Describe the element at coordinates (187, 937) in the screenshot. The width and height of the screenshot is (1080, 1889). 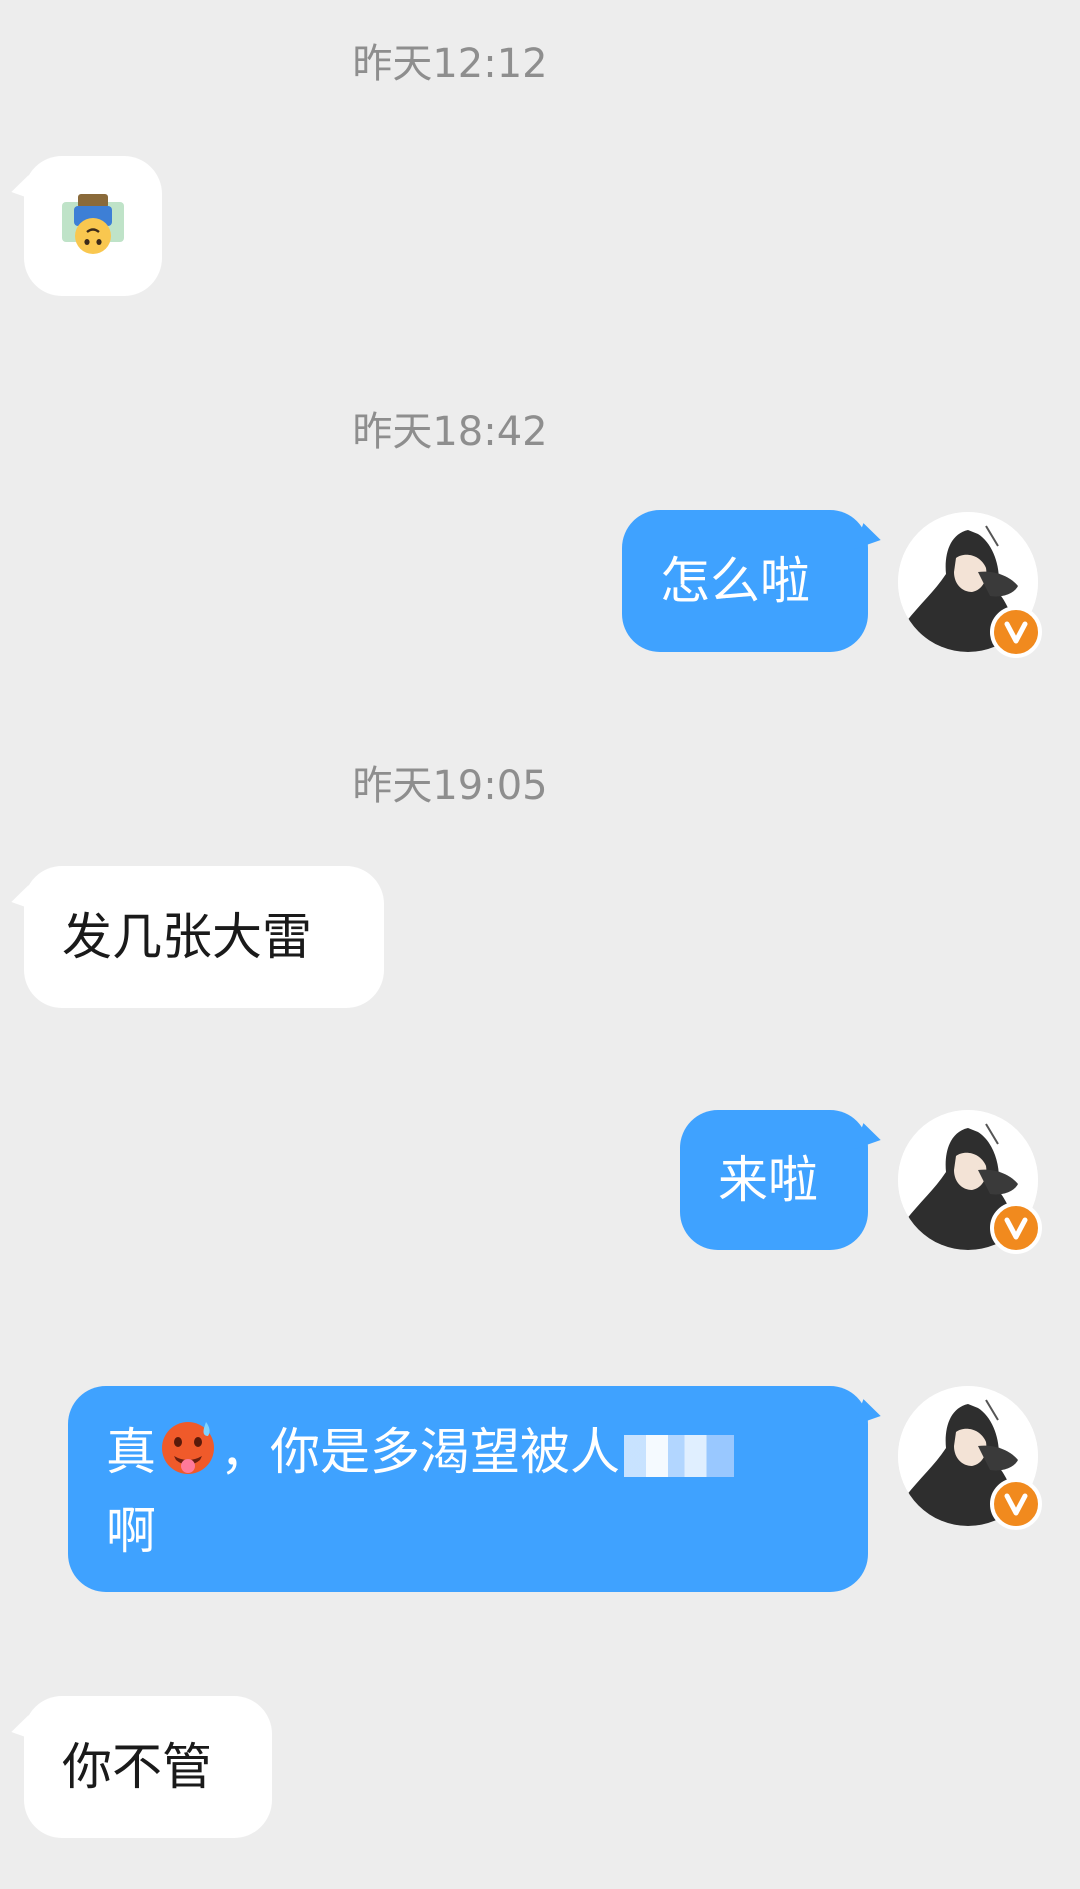
I see `message-text: 发几张大雷` at that location.